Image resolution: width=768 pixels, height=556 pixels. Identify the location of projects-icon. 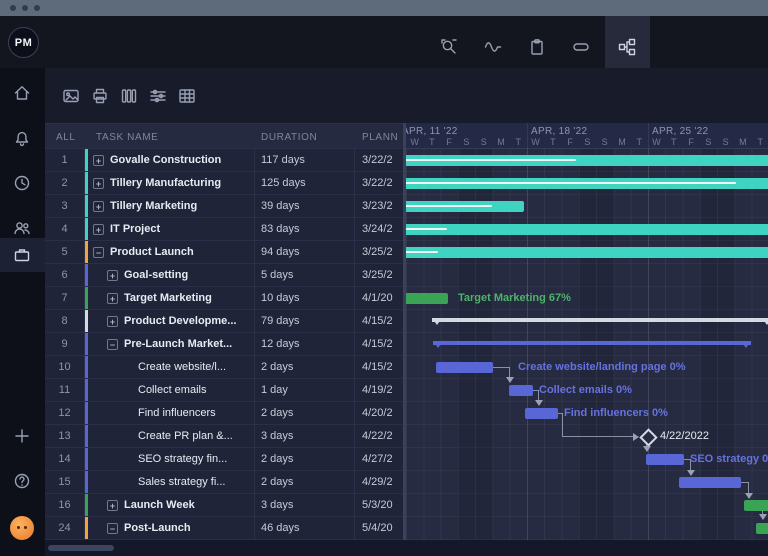
(22, 255).